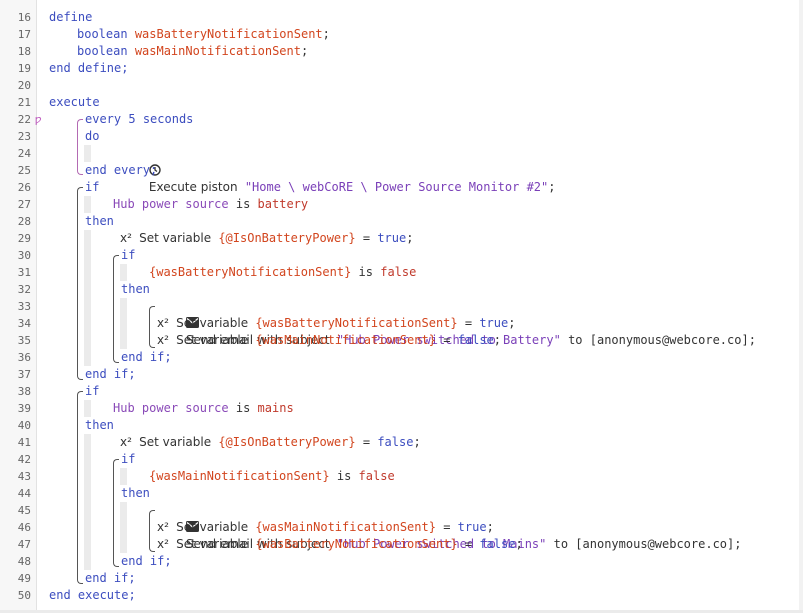 The height and width of the screenshot is (613, 803). Describe the element at coordinates (103, 119) in the screenshot. I see `every-keyword: every` at that location.